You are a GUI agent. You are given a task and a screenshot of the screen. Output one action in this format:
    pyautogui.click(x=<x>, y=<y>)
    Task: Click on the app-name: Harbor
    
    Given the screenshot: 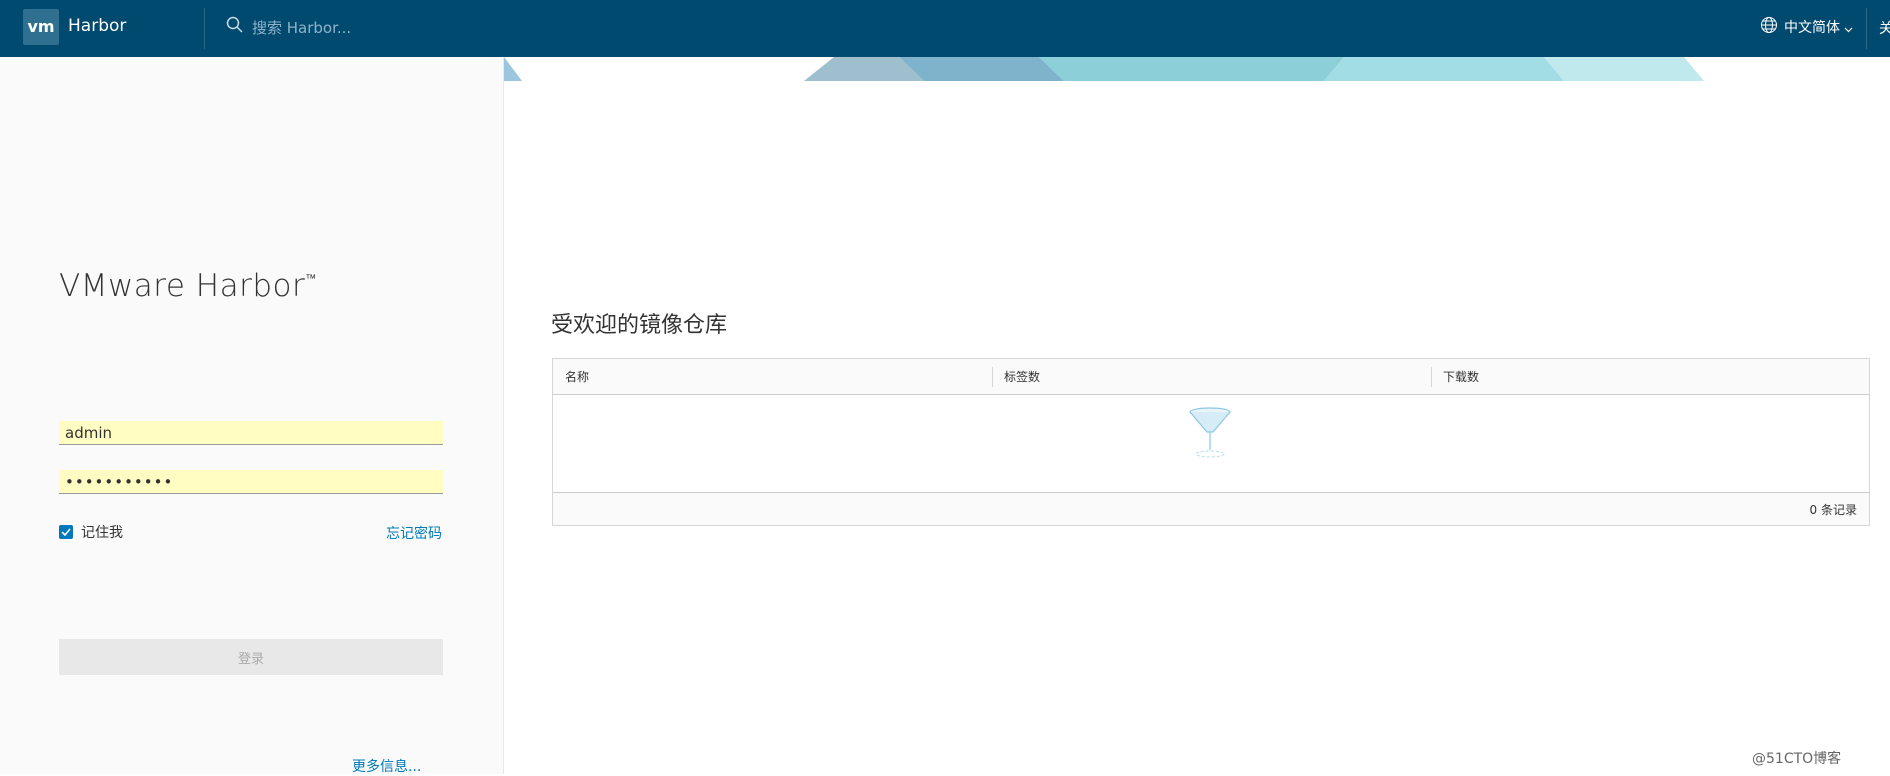 What is the action you would take?
    pyautogui.click(x=97, y=26)
    